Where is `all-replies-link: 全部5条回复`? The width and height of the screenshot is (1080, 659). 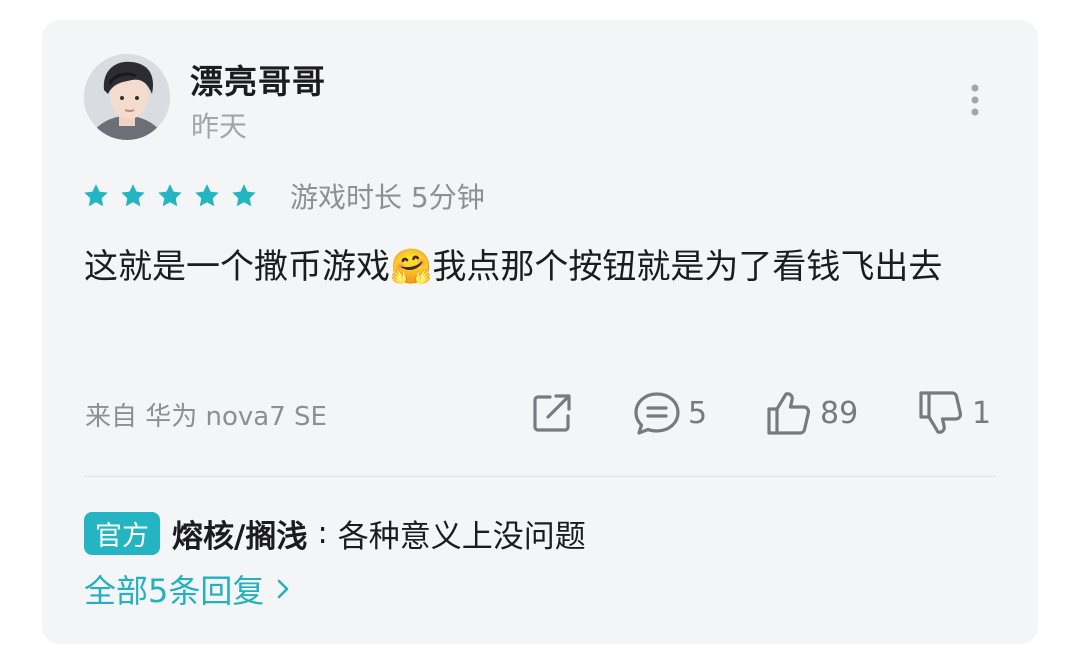
all-replies-link: 全部5条回复 is located at coordinates (187, 589).